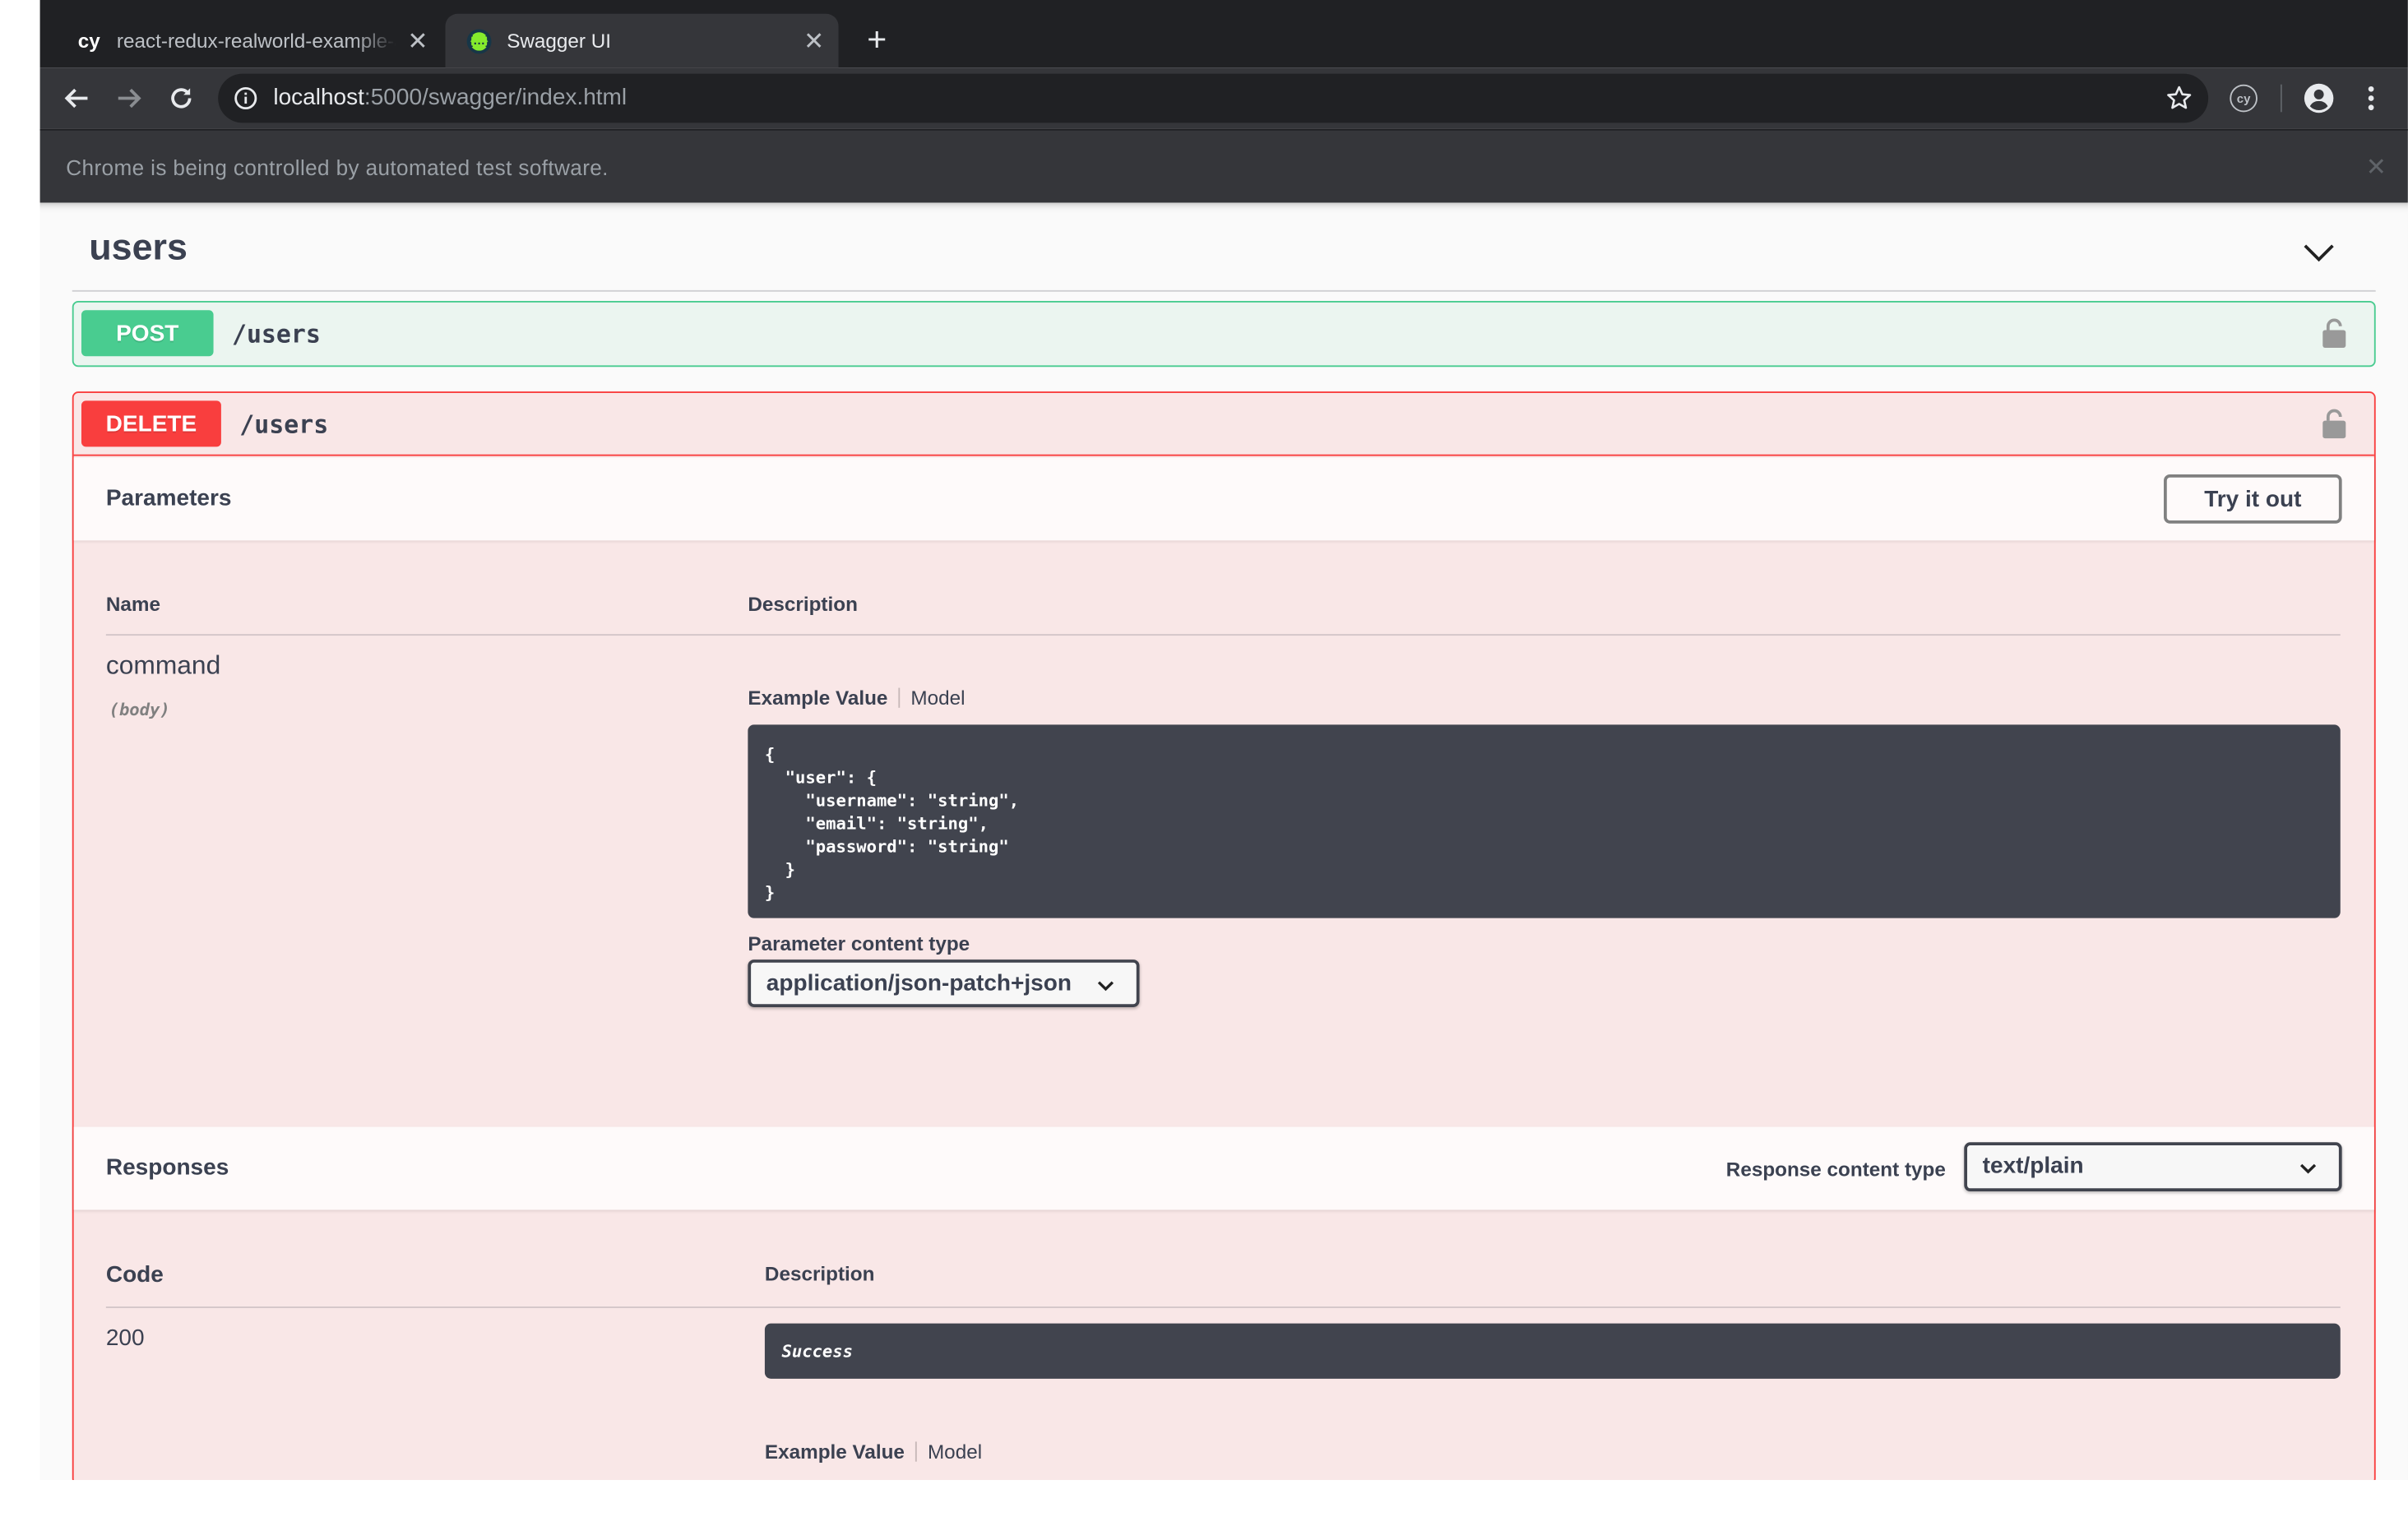 This screenshot has height=1526, width=2408. What do you see at coordinates (88, 41) in the screenshot?
I see `cypress-icon: cy` at bounding box center [88, 41].